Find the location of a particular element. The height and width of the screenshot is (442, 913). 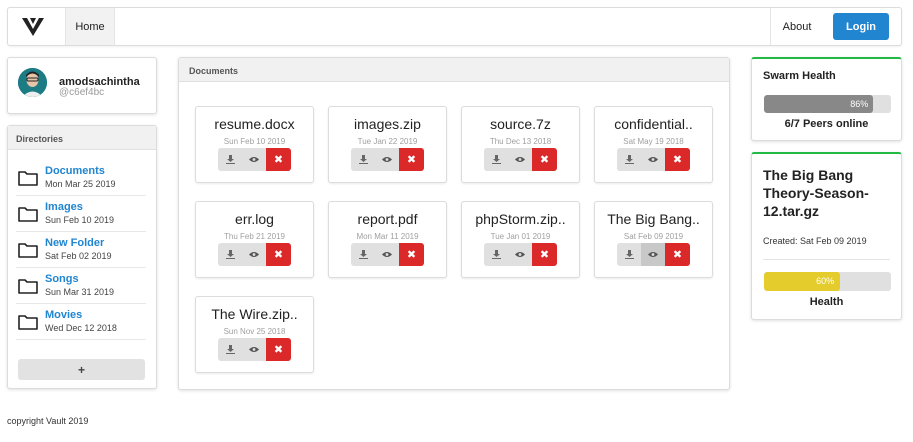

file-name: err.log is located at coordinates (254, 219).